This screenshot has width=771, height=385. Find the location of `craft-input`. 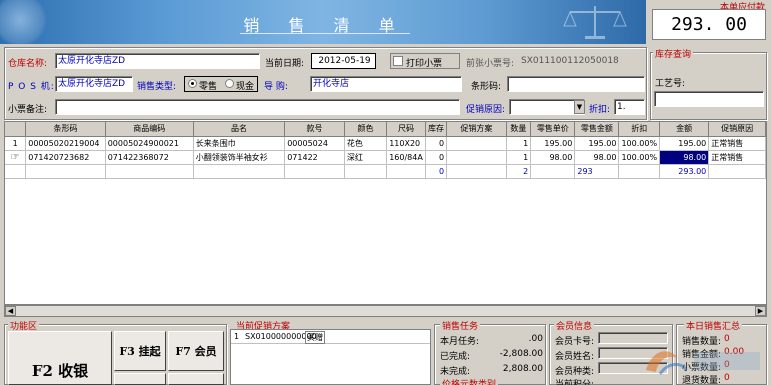

craft-input is located at coordinates (709, 99).